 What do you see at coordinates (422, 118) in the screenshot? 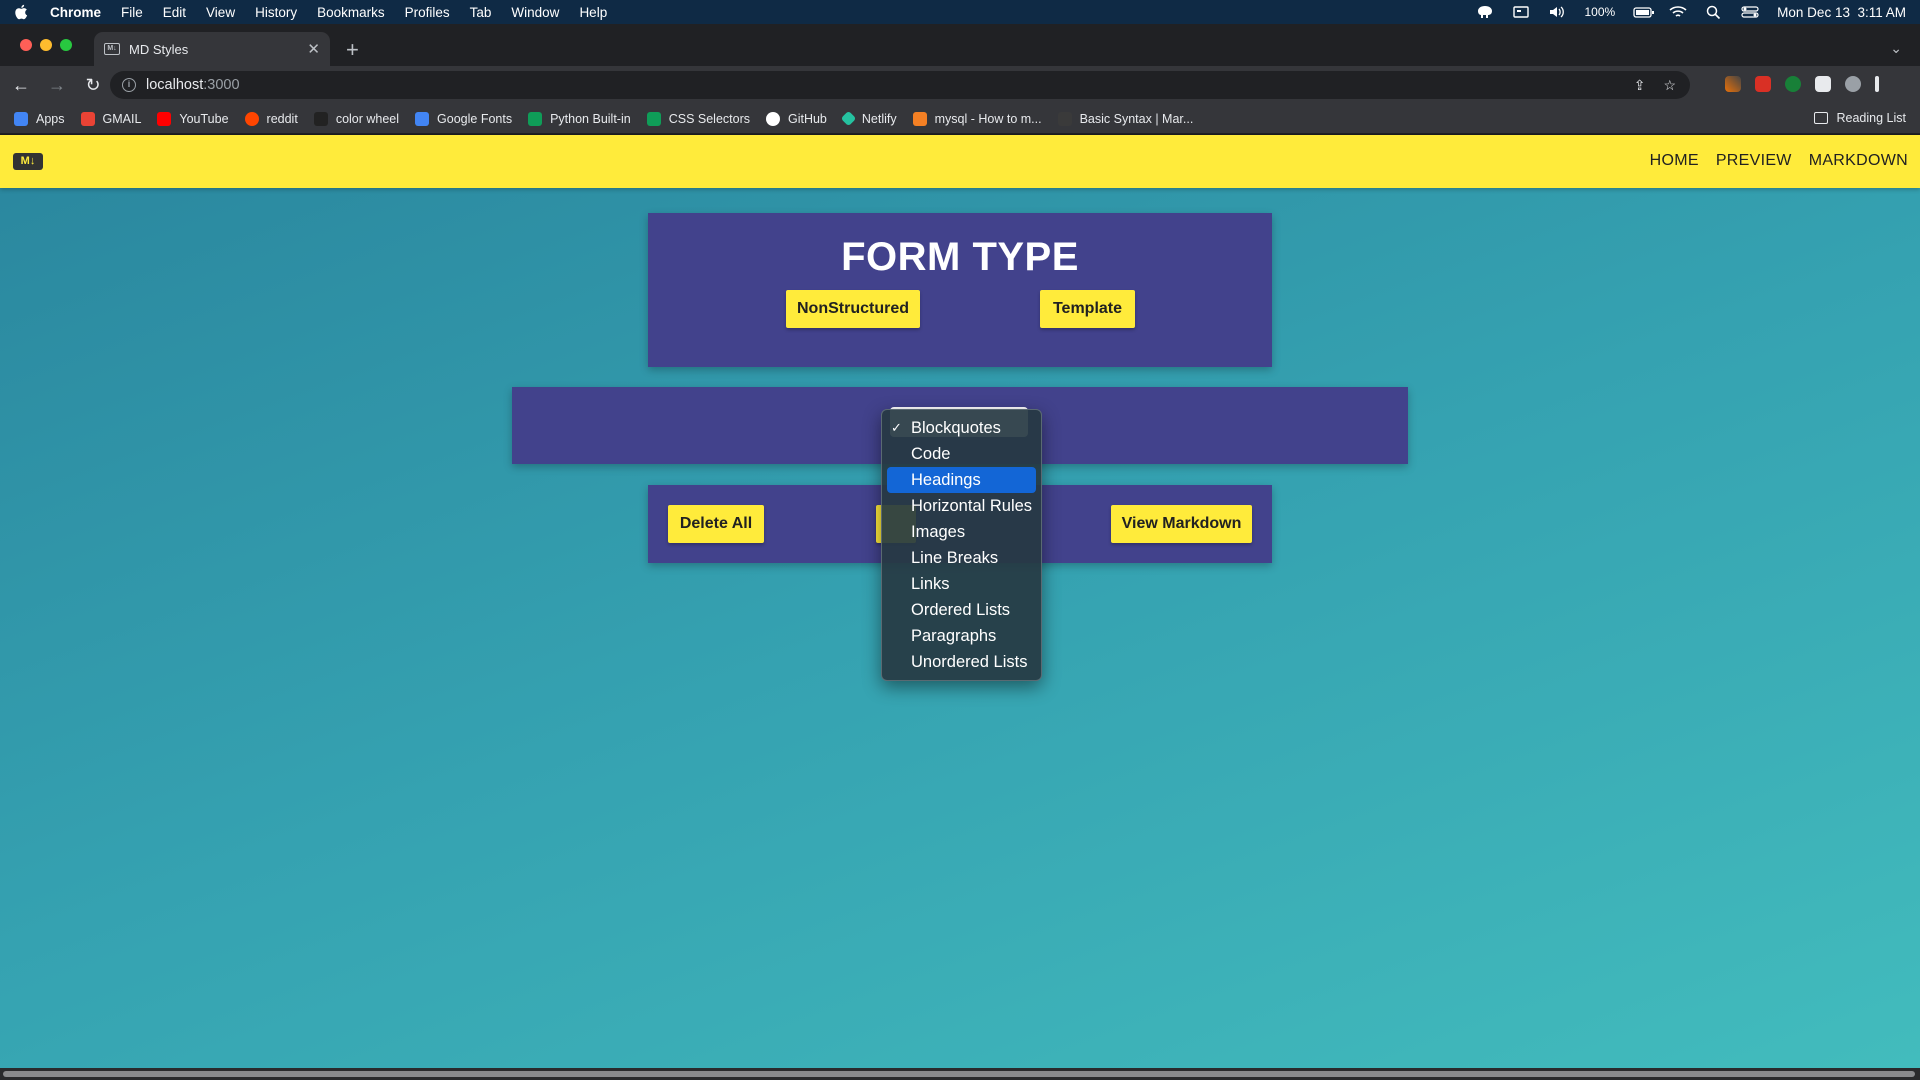
I see `google-fonts-icon` at bounding box center [422, 118].